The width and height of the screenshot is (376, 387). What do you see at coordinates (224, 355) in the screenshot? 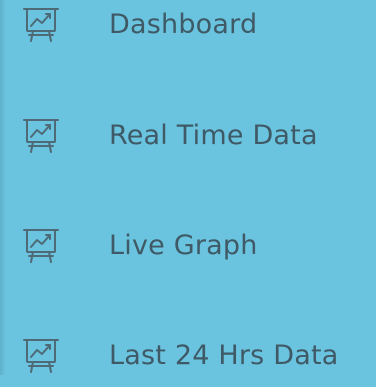
I see `sidebar-item-label: Last 24 Hrs Data` at bounding box center [224, 355].